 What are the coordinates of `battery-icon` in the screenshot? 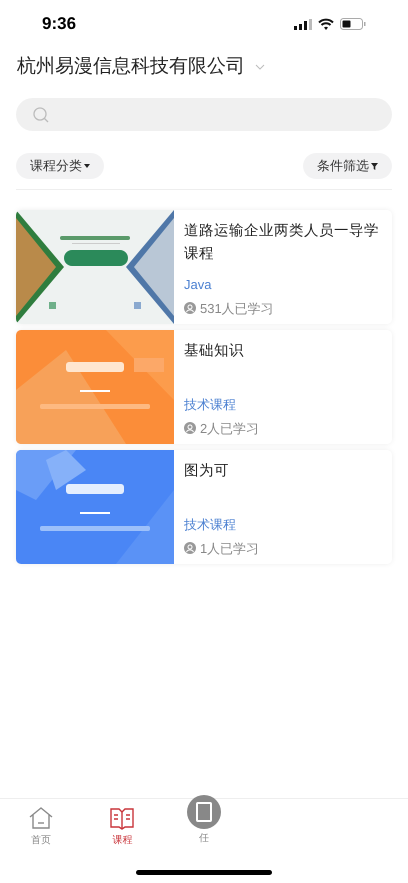 It's located at (353, 24).